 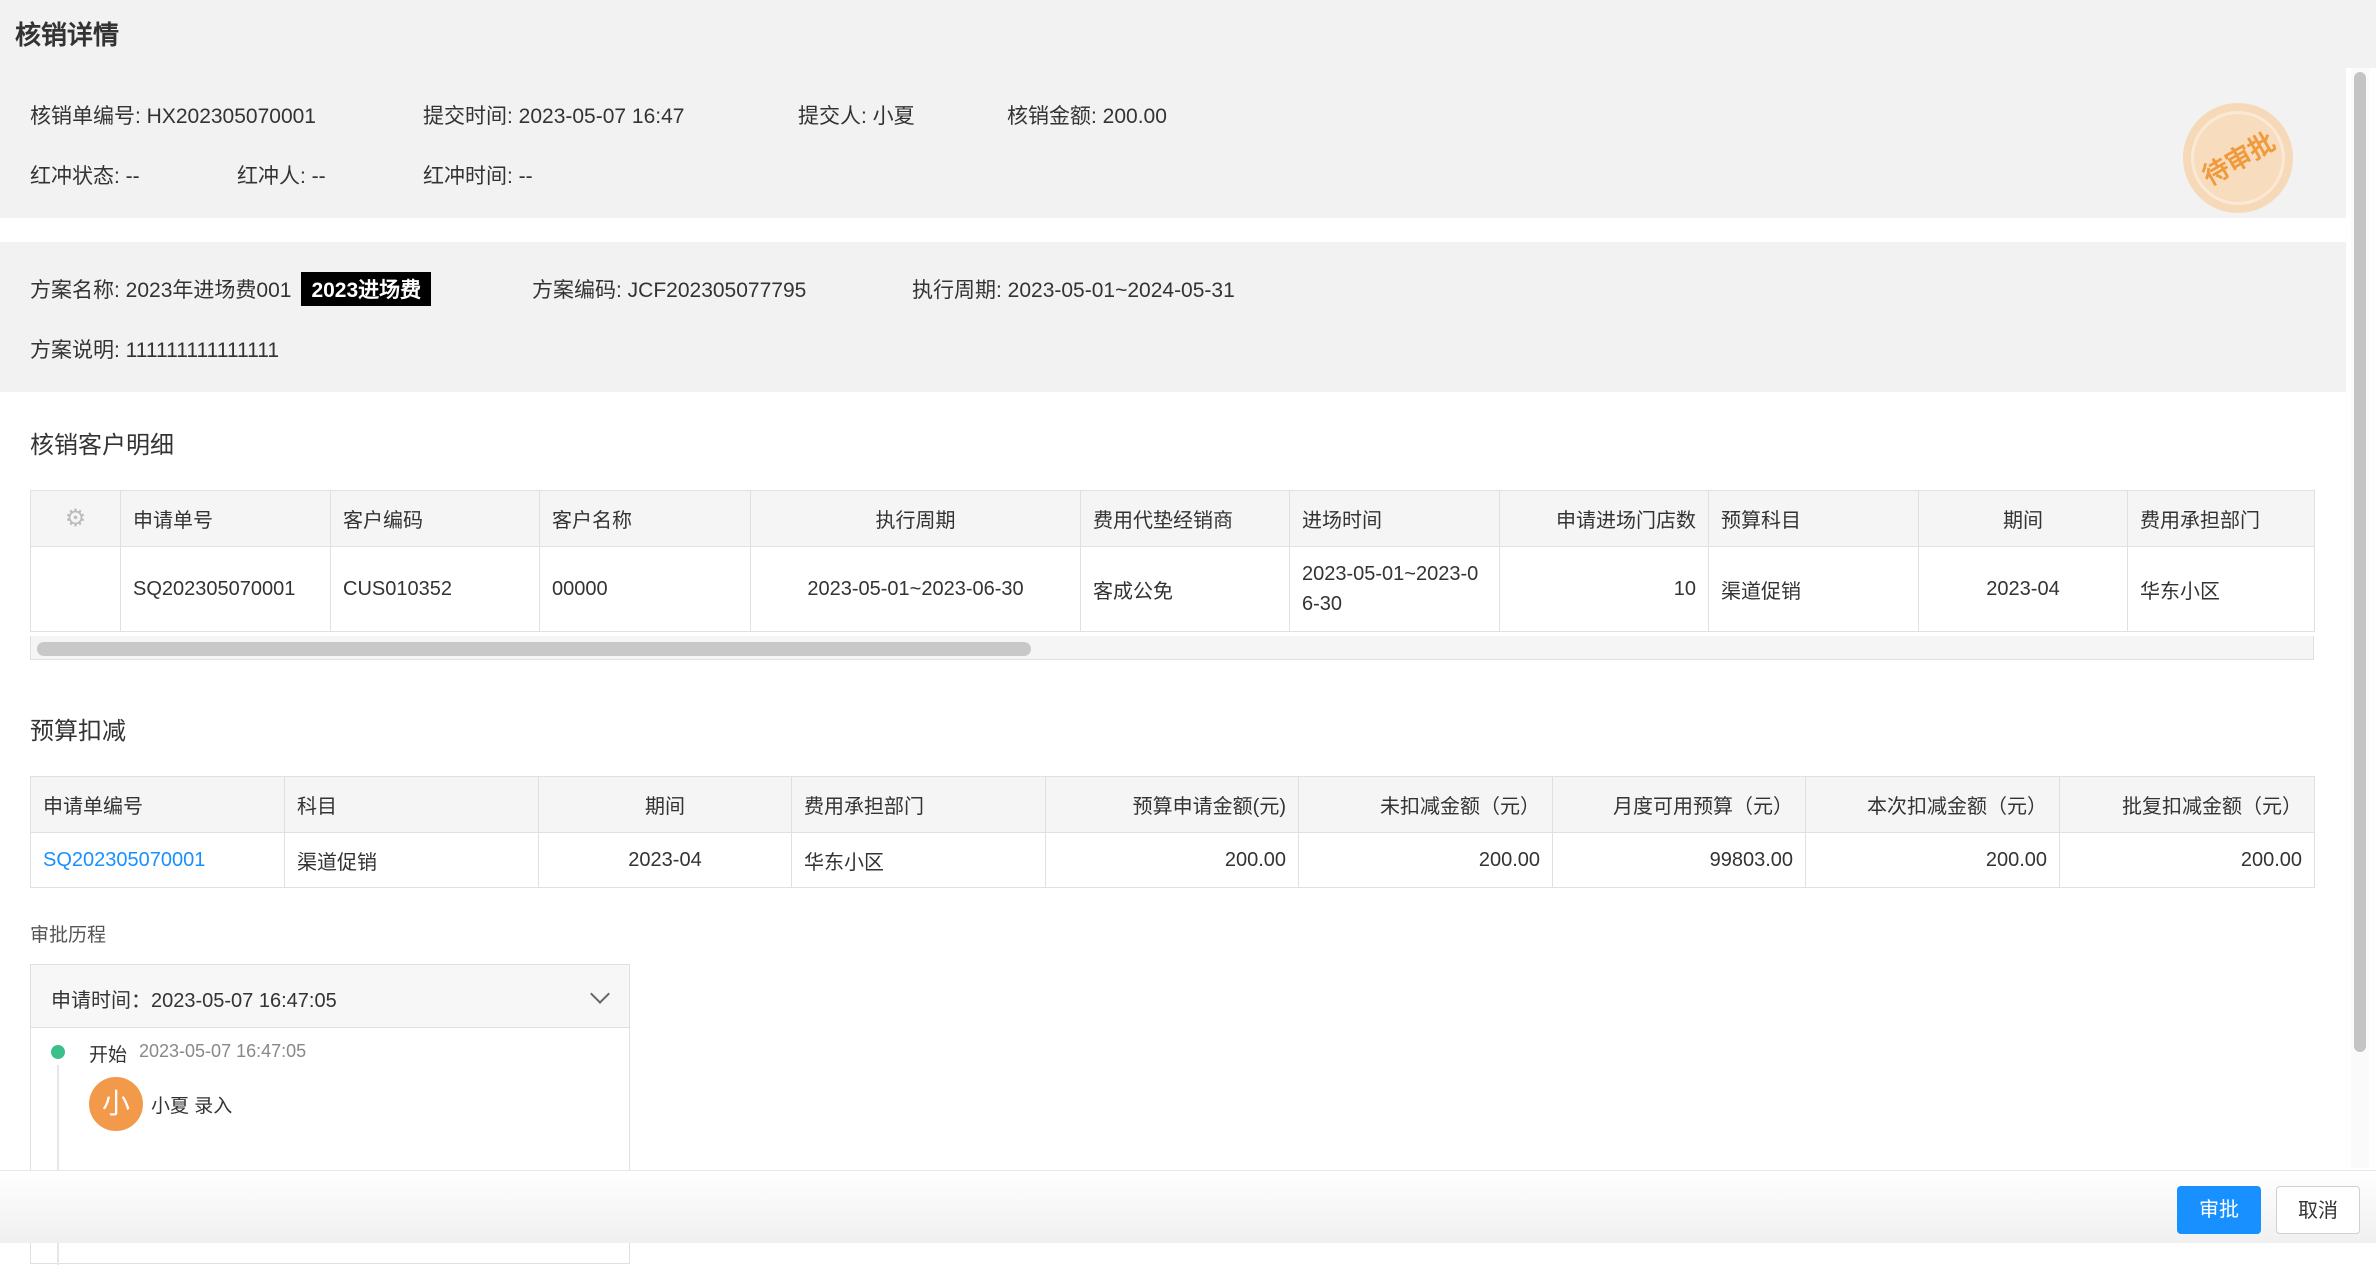 I want to click on cell-department: 华东小区, so click(x=2221, y=589).